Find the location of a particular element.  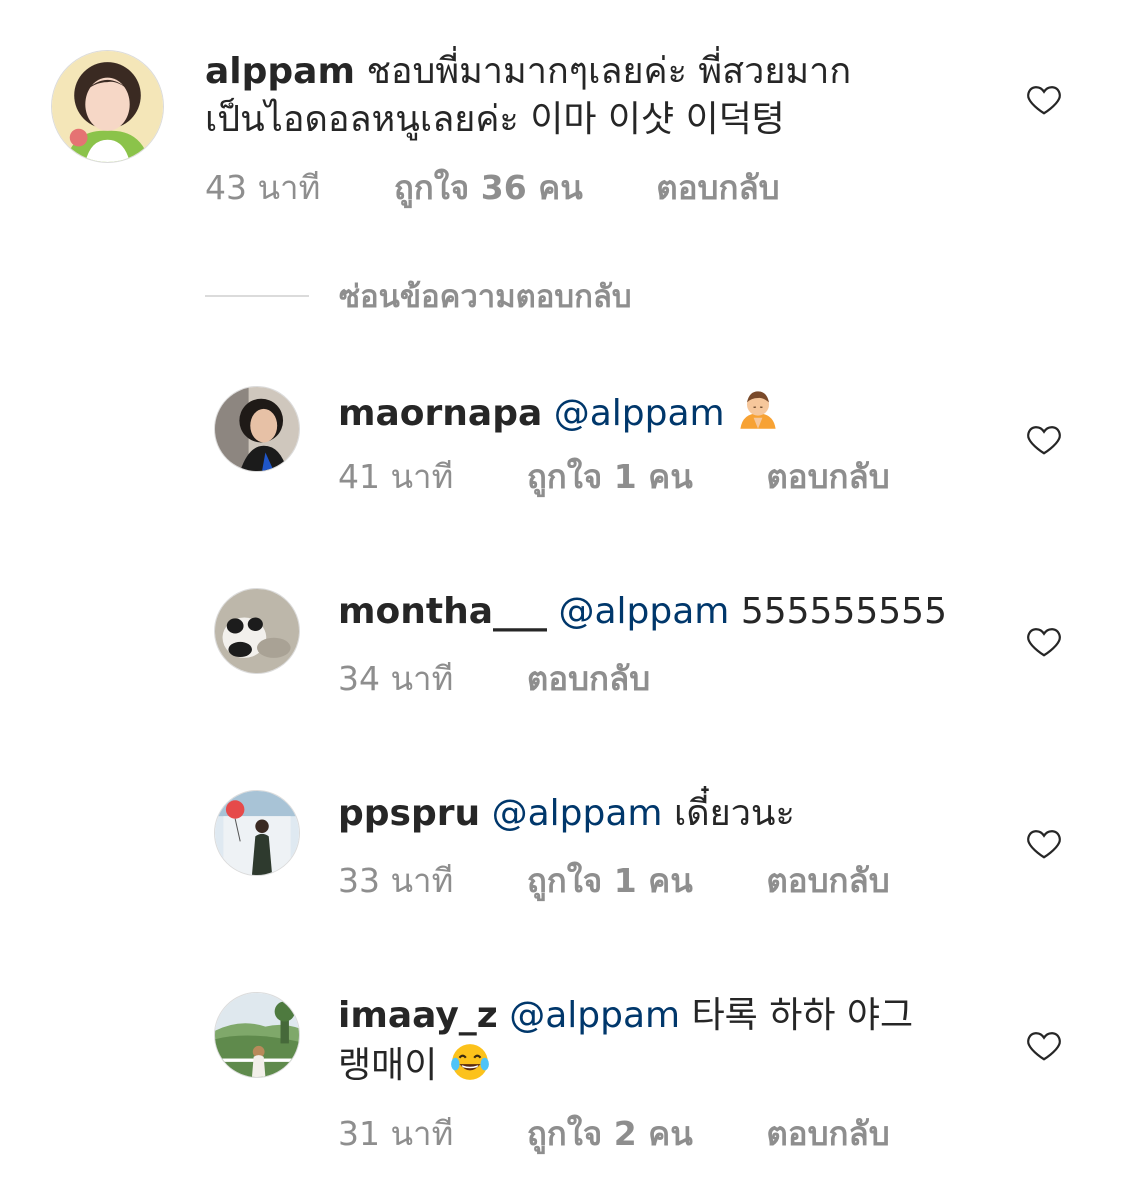

comment-text-line2: เป็นไอดอลหนูเลยค่ะ 이마 이샷 이덕텽 is located at coordinates (495, 119).